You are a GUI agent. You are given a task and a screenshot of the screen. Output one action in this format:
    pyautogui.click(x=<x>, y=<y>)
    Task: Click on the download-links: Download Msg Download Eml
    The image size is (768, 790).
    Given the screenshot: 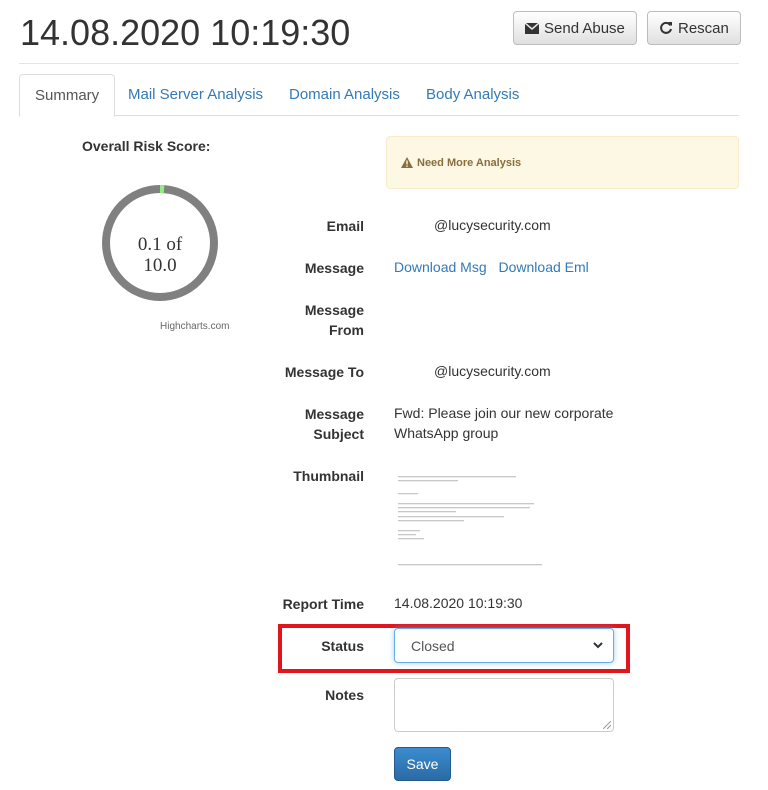 What is the action you would take?
    pyautogui.click(x=491, y=267)
    